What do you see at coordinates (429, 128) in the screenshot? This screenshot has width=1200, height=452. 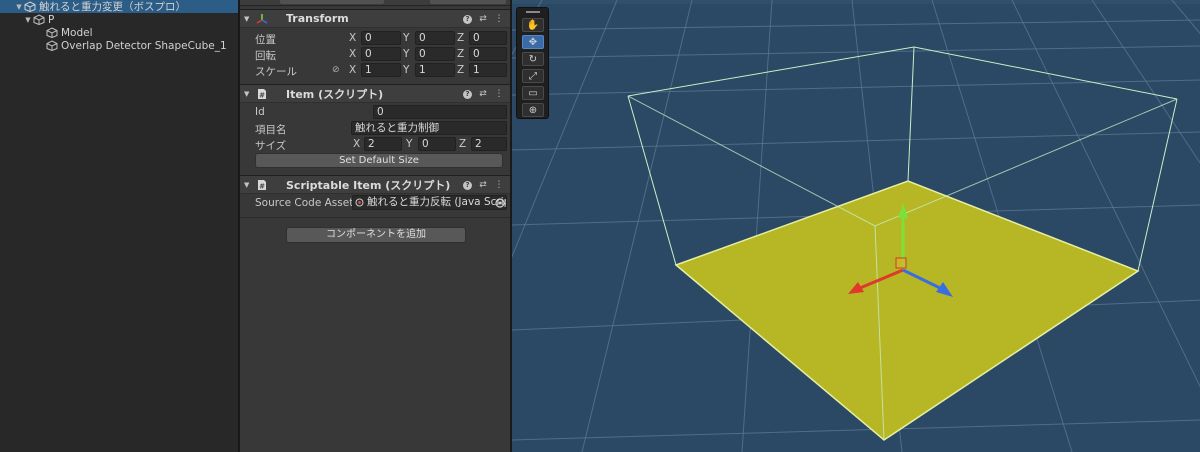 I see `item-name-field: 触れると重力制御` at bounding box center [429, 128].